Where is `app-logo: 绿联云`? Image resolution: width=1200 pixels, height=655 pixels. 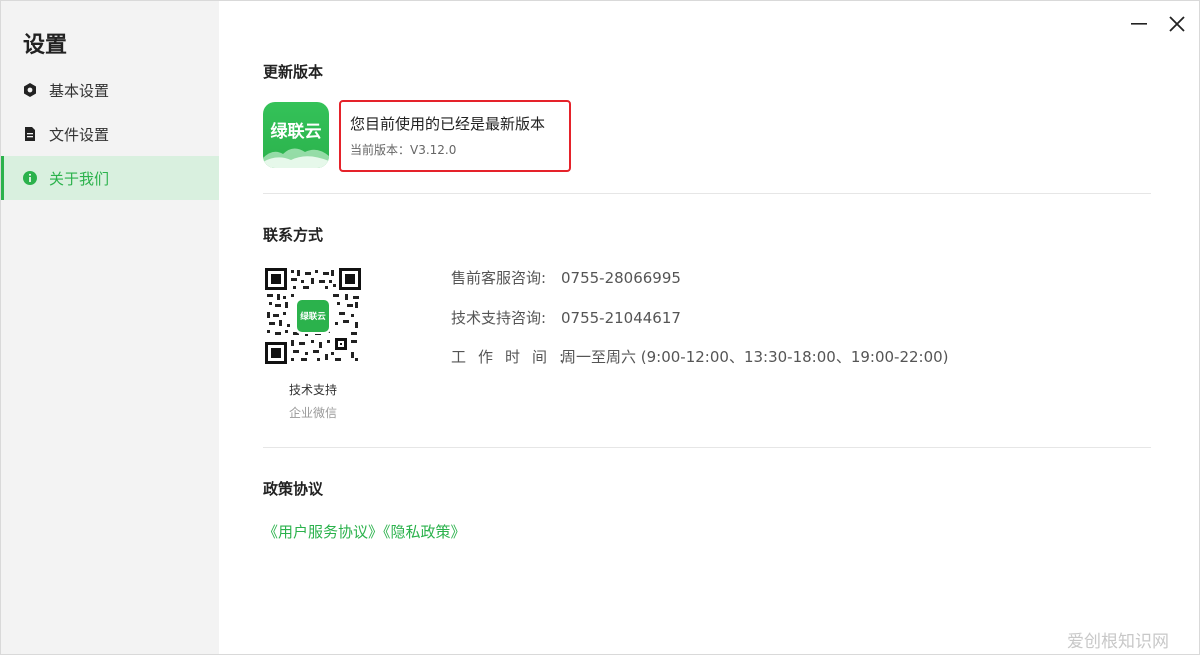
app-logo: 绿联云 is located at coordinates (296, 135).